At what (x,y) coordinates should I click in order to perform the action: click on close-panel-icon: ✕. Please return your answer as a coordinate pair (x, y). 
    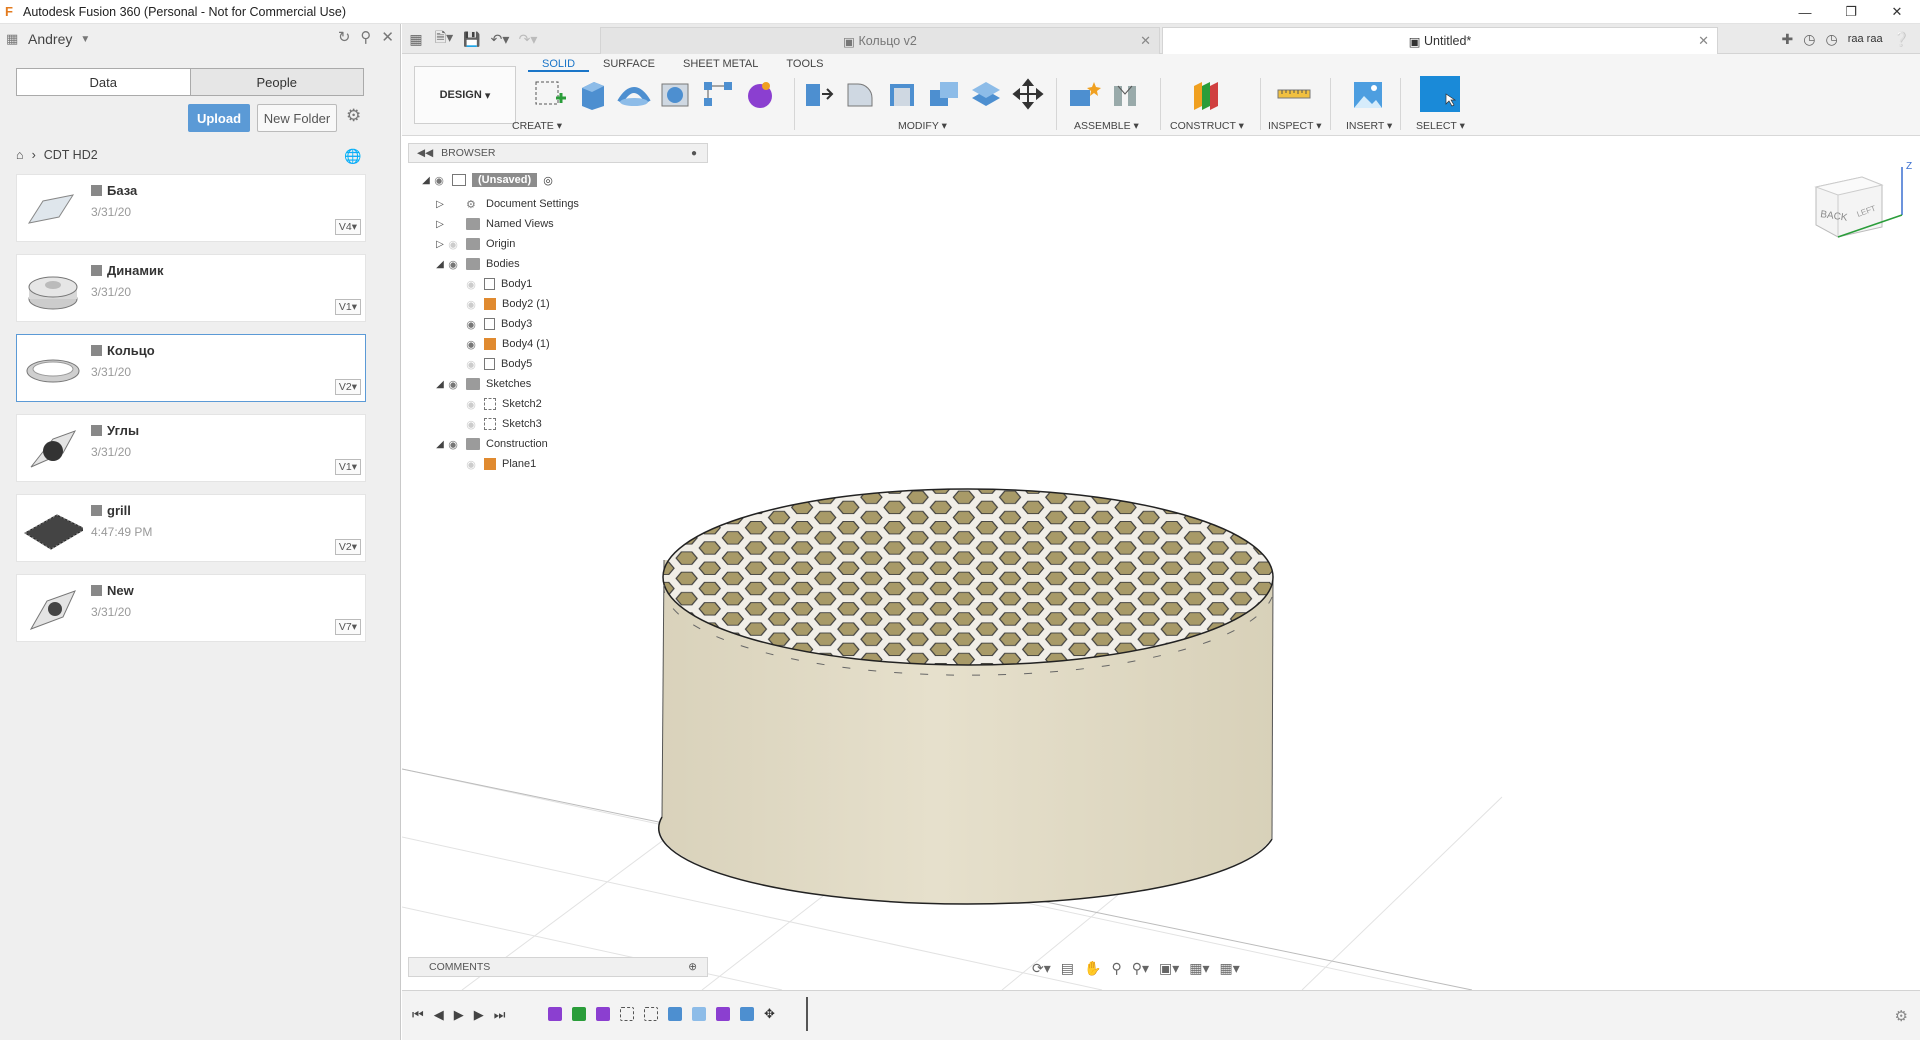
    Looking at the image, I should click on (387, 37).